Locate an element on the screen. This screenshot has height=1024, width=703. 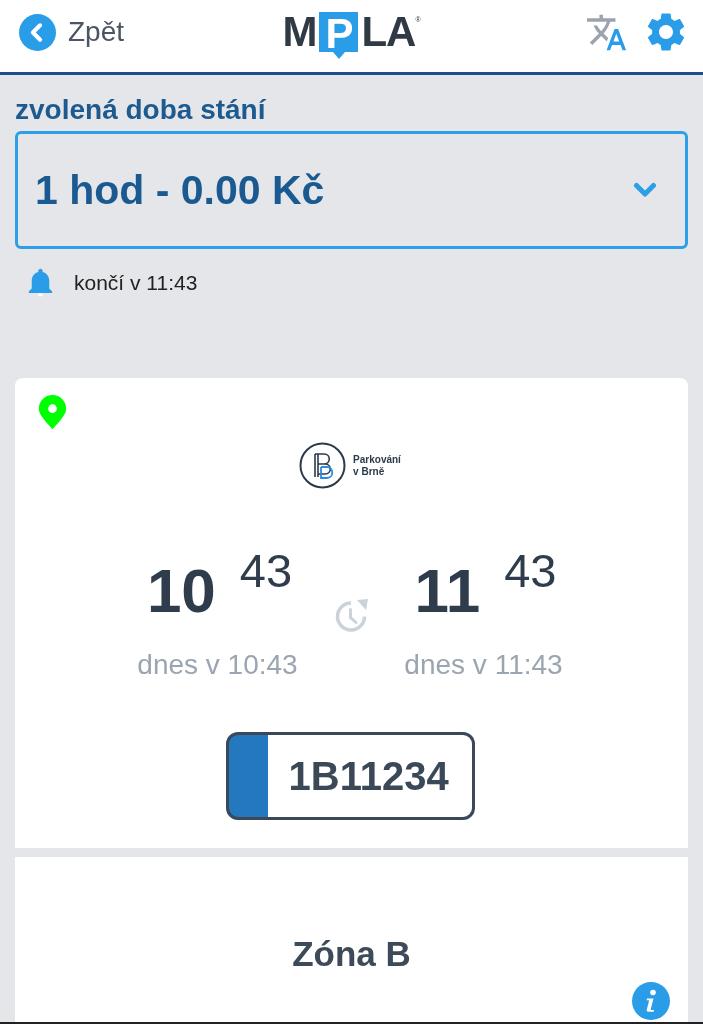
reminder-text: končí v 11:43 is located at coordinates (136, 283).